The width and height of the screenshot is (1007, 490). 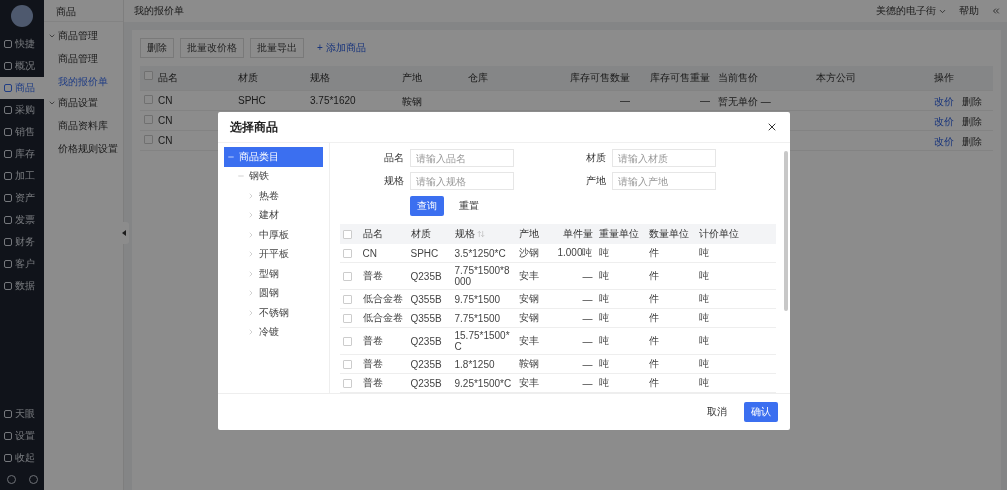 I want to click on scrollbar, so click(x=785, y=231).